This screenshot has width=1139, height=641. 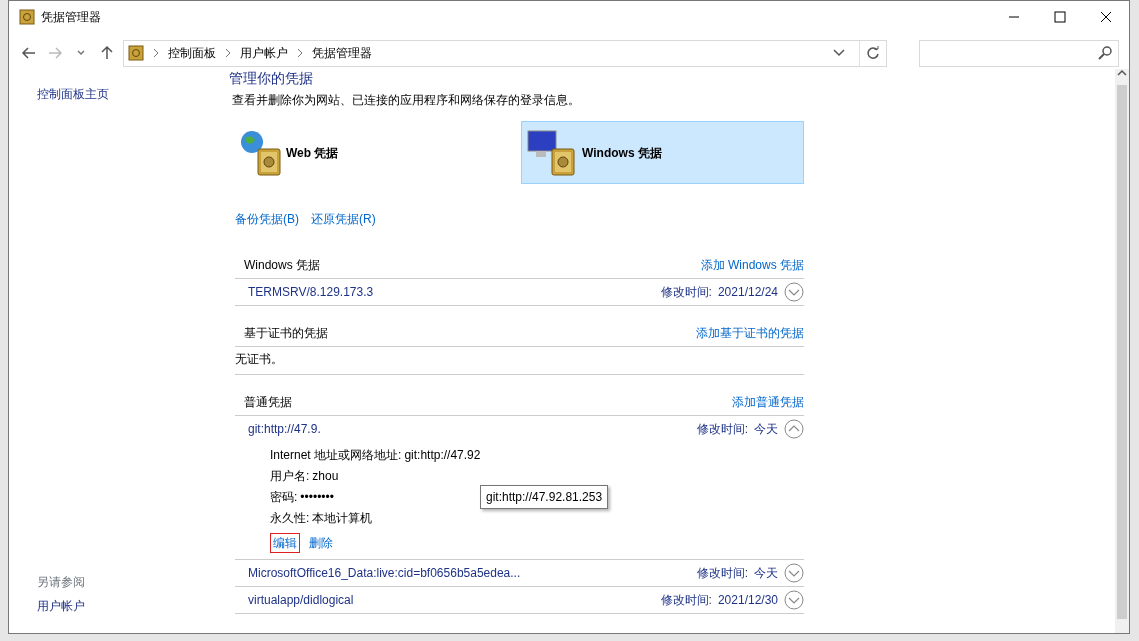 I want to click on page-description: 查看并删除你为网站、已连接的应用程序和网络保存的登录信息。, so click(x=406, y=100).